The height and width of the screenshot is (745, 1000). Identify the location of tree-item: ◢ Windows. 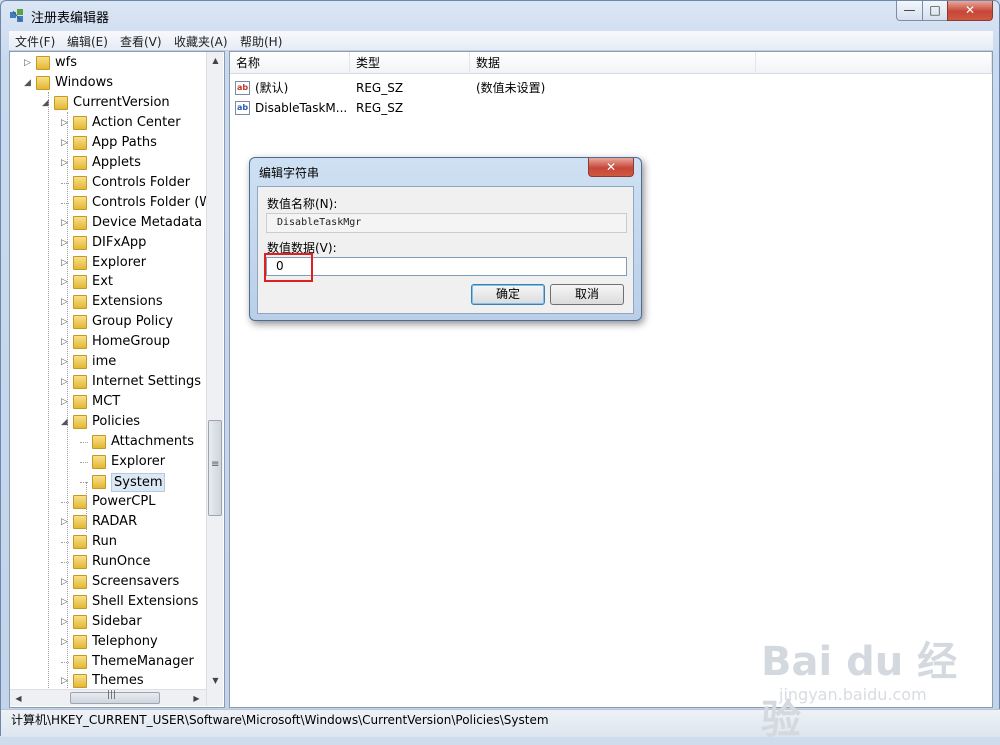
(110, 83).